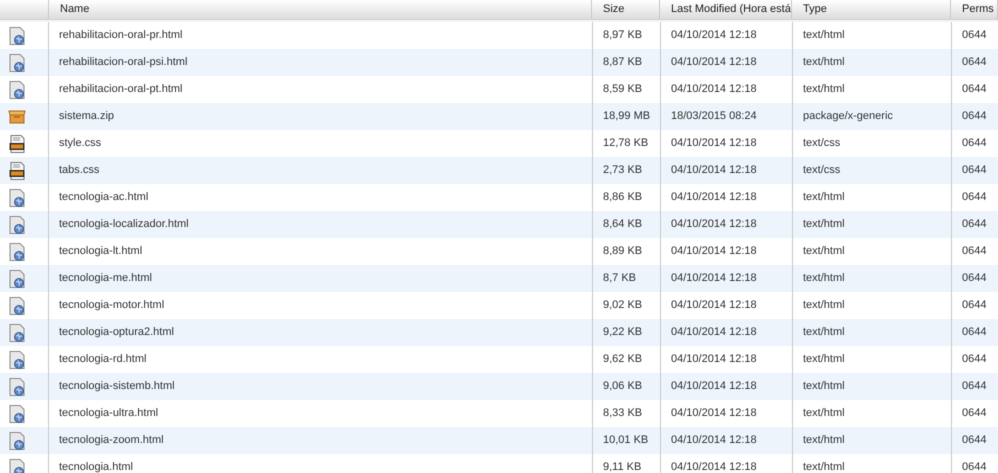 This screenshot has width=998, height=473. Describe the element at coordinates (86, 116) in the screenshot. I see `table-cell-text: sistema.zip` at that location.